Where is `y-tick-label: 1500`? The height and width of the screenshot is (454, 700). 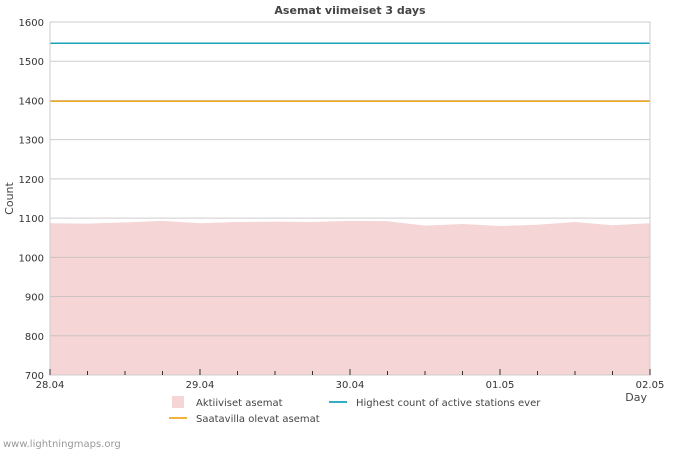 y-tick-label: 1500 is located at coordinates (31, 62).